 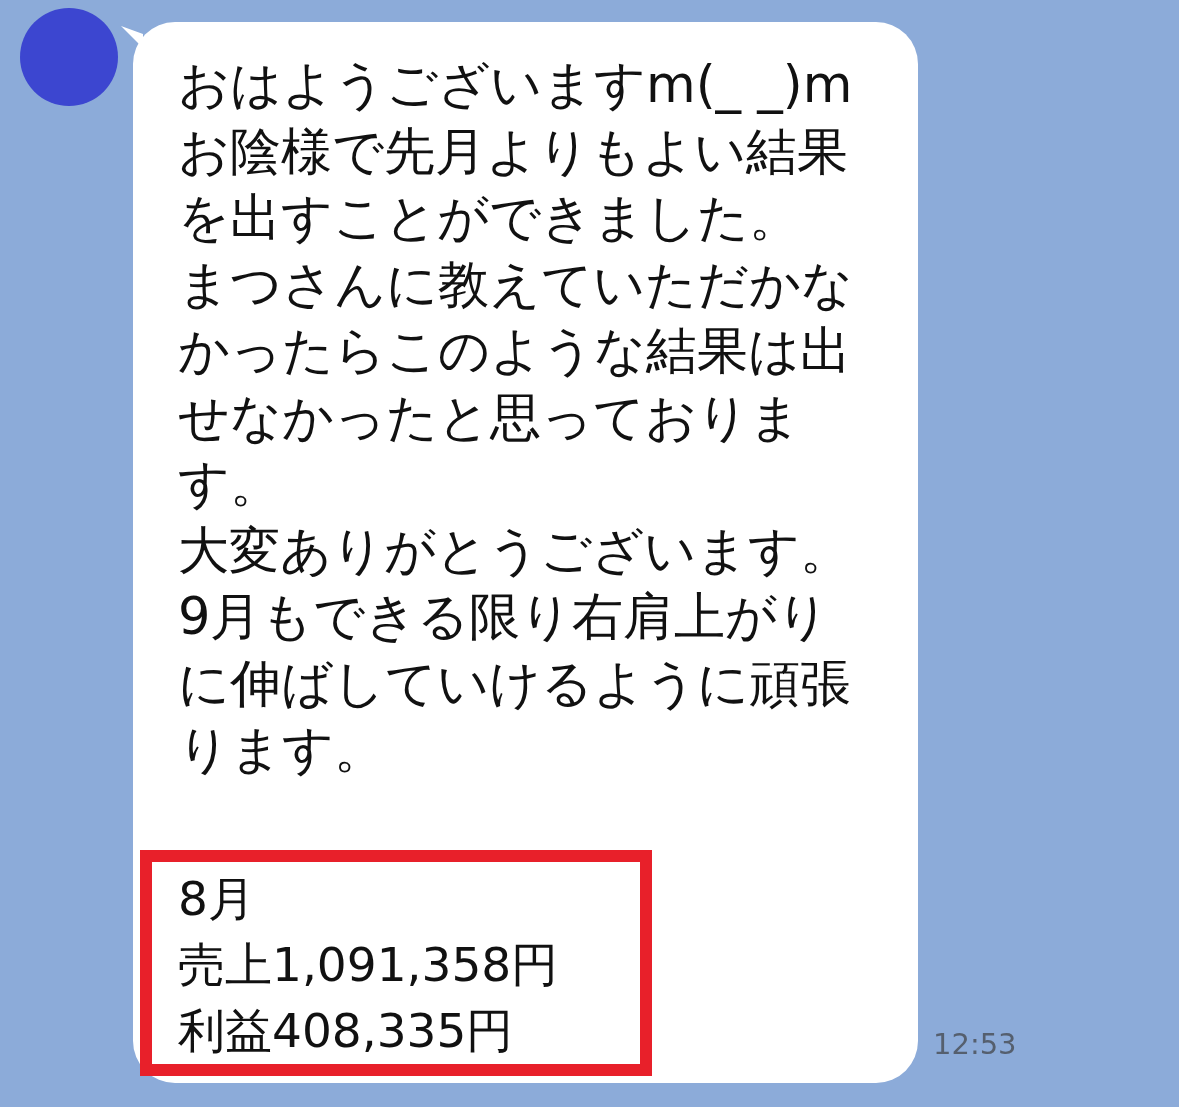 I want to click on message-time: 12:53, so click(x=975, y=1043).